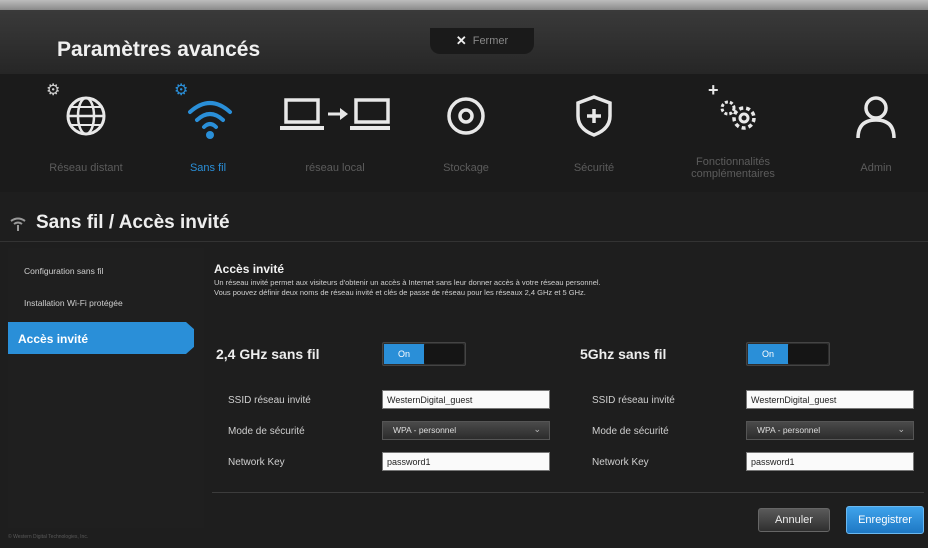 The image size is (928, 548). Describe the element at coordinates (73, 303) in the screenshot. I see `sidebar-item-wps: Installation Wi-Fi protégée` at that location.